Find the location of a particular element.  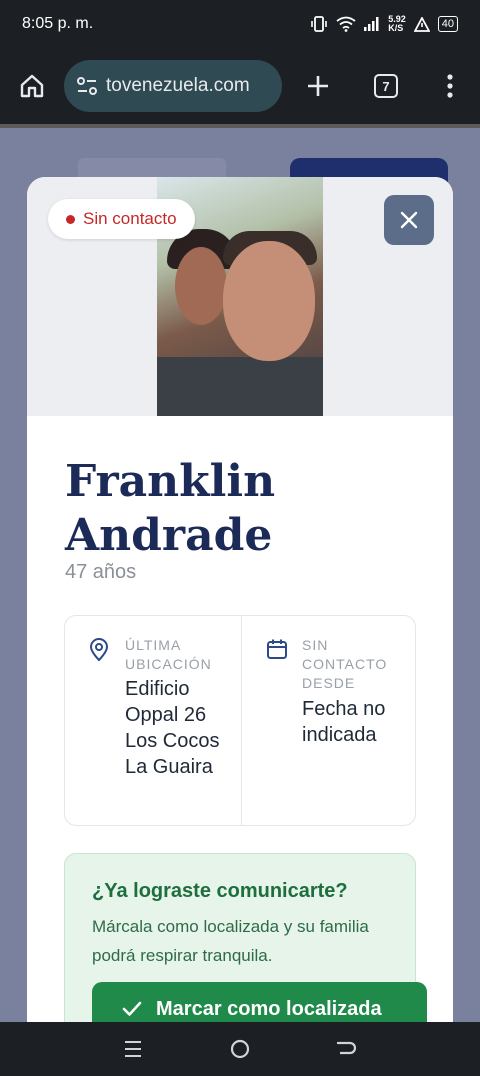

tab-count: 7 is located at coordinates (386, 86).